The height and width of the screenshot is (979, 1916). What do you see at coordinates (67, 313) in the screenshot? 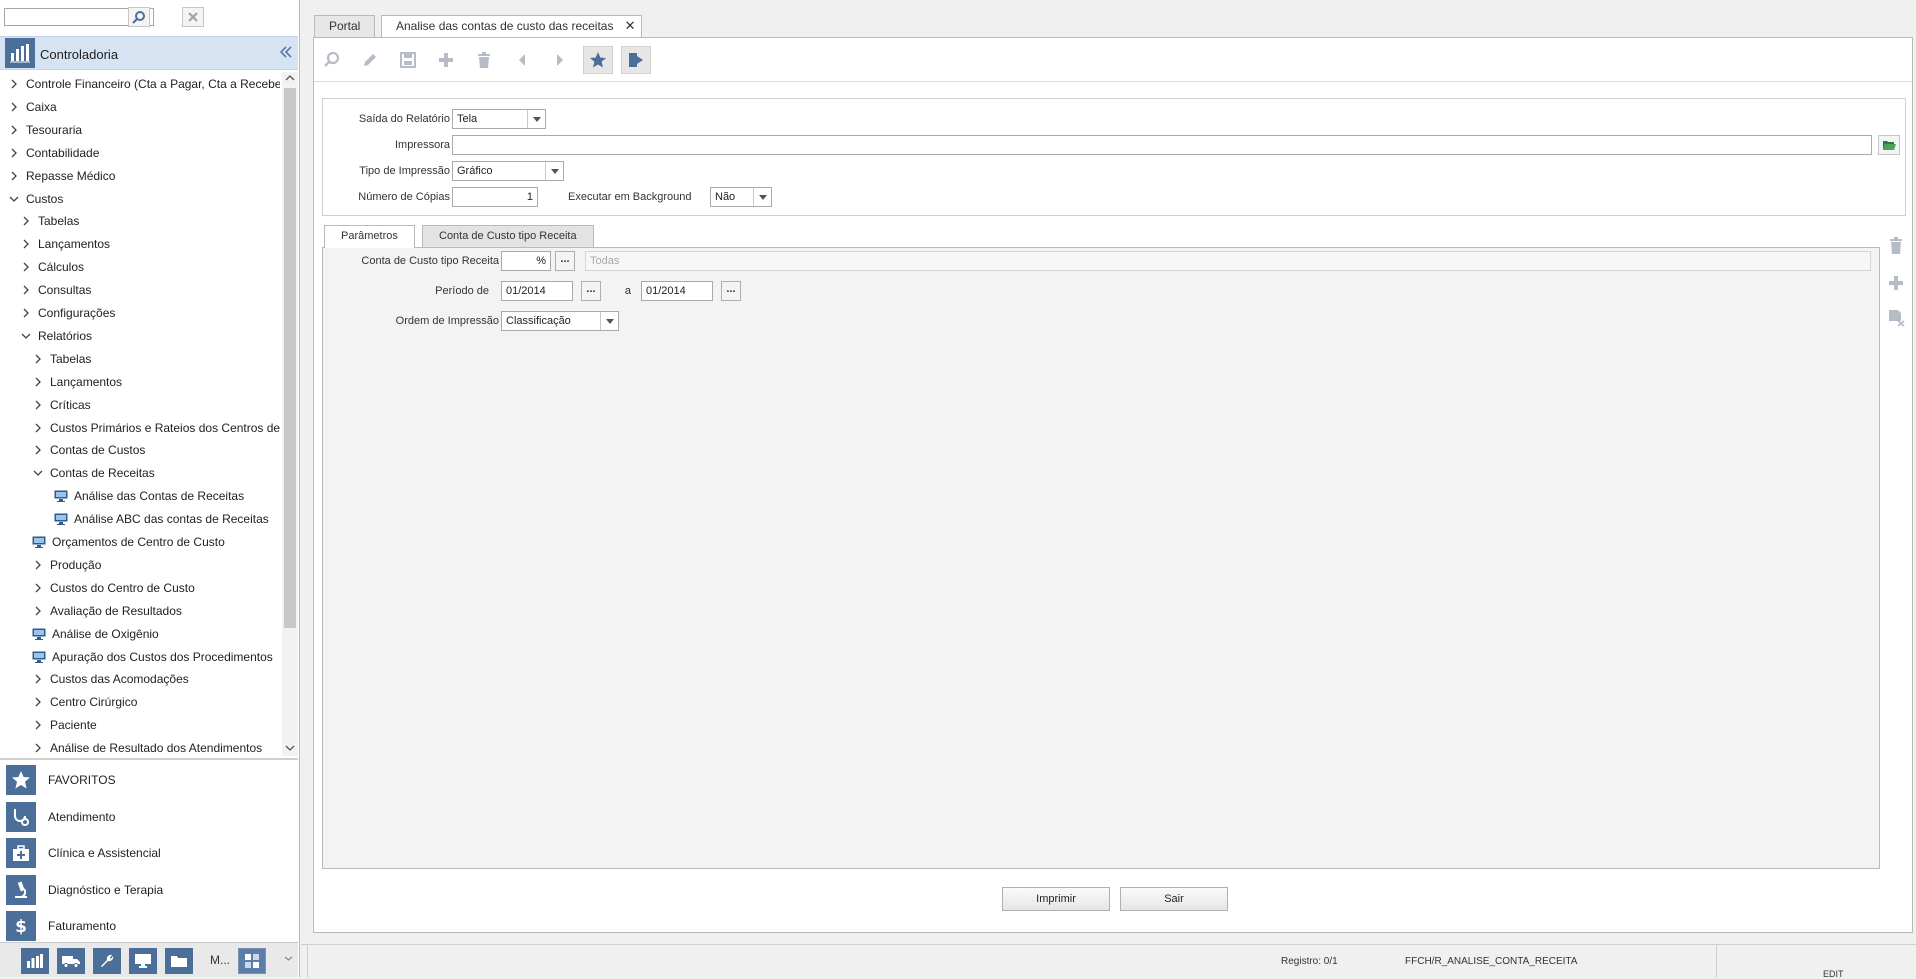
I see `tree-item: Configurações` at bounding box center [67, 313].